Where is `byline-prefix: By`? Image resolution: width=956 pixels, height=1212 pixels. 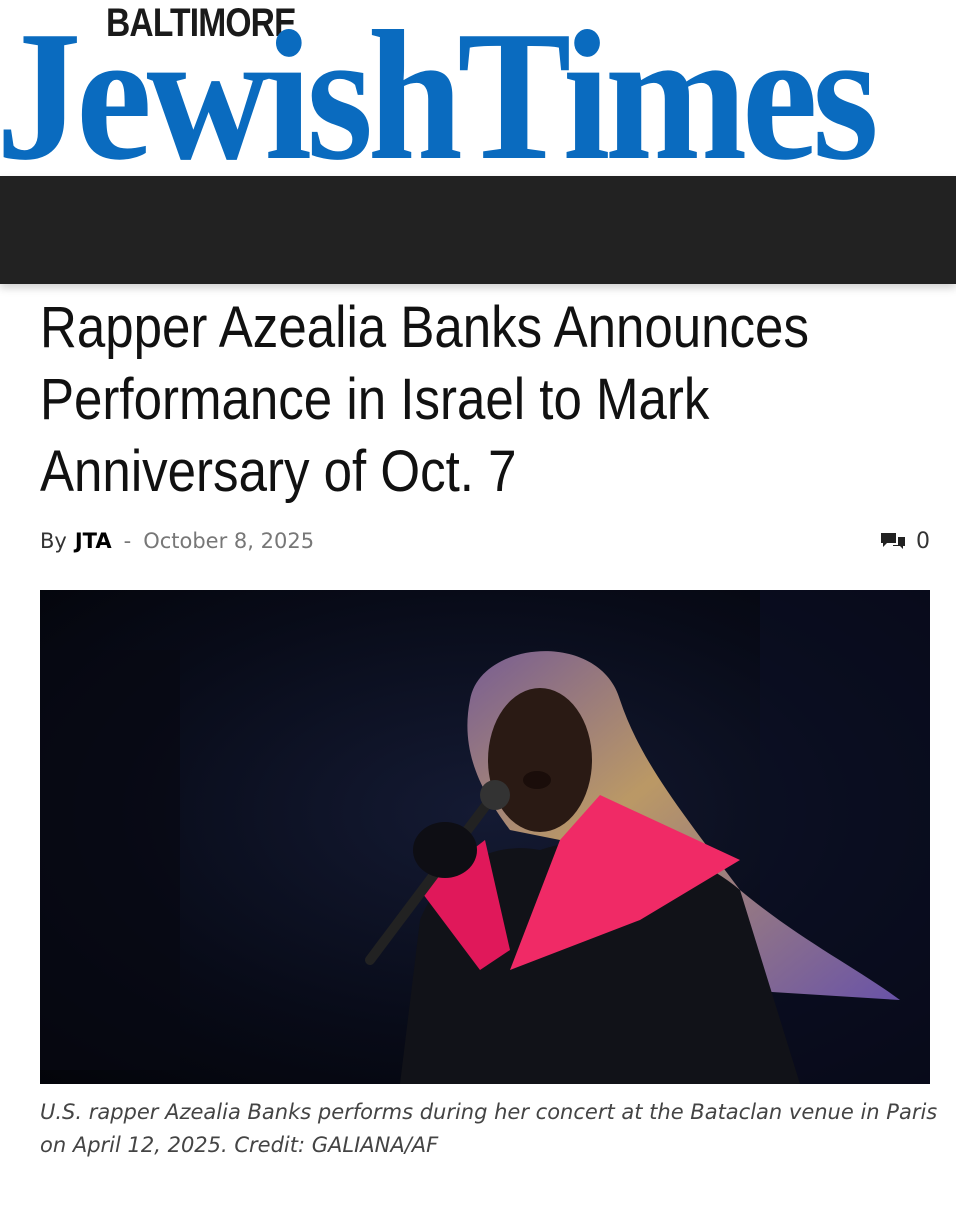 byline-prefix: By is located at coordinates (53, 541).